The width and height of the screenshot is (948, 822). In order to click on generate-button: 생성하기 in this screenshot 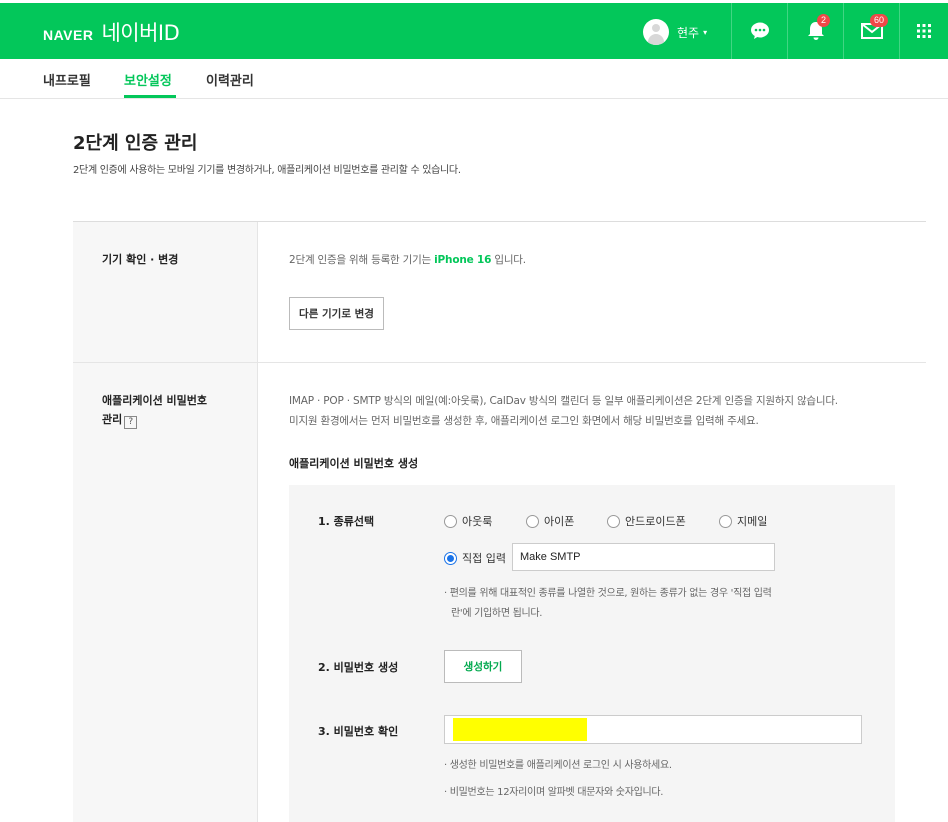, I will do `click(483, 666)`.